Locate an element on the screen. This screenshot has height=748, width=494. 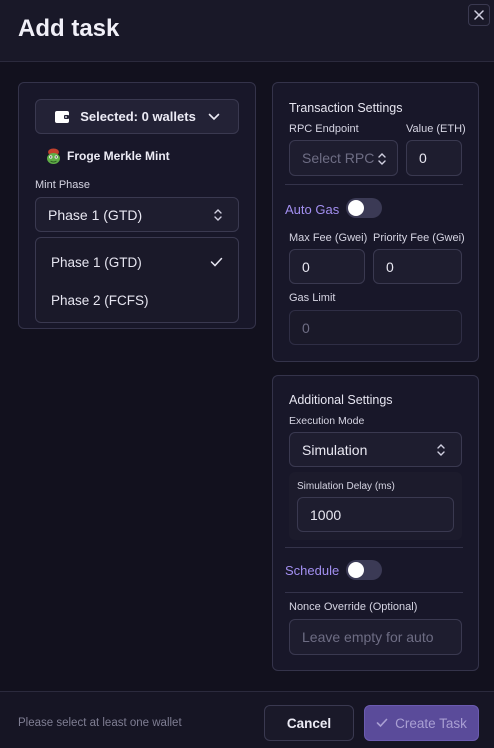
rpc-endpoint-placeholder: Select RPC is located at coordinates (338, 158).